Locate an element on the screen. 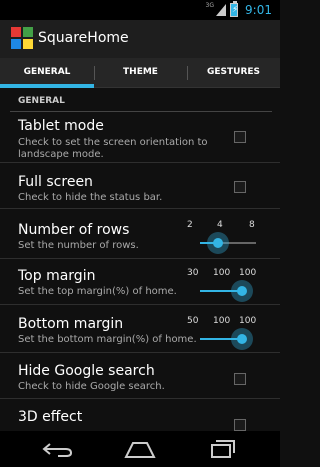  section-title: GENERAL is located at coordinates (41, 101).